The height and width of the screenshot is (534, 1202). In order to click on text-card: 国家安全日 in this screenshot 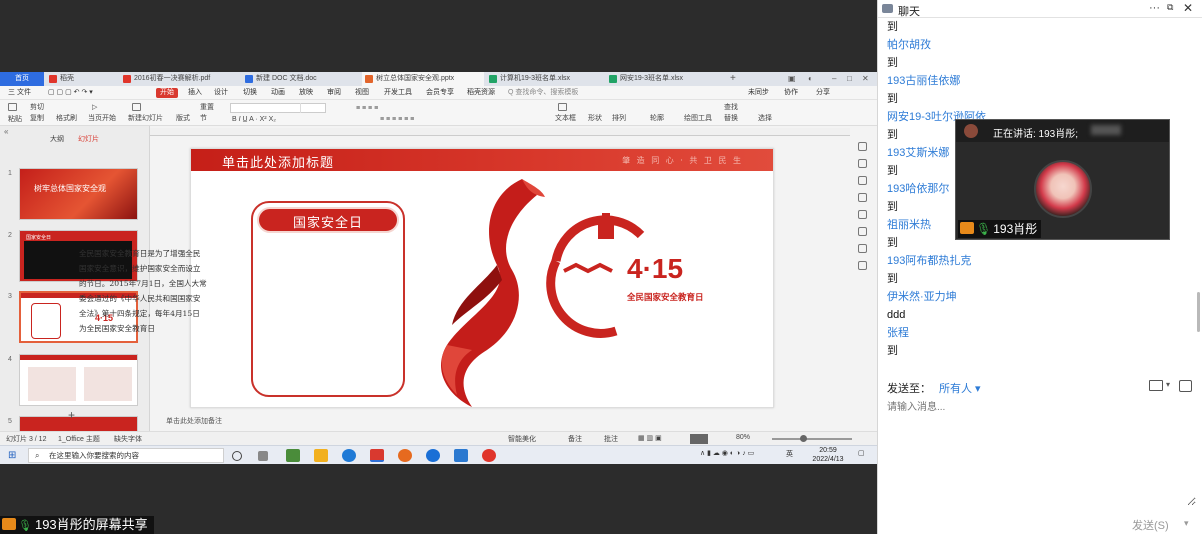, I will do `click(328, 299)`.